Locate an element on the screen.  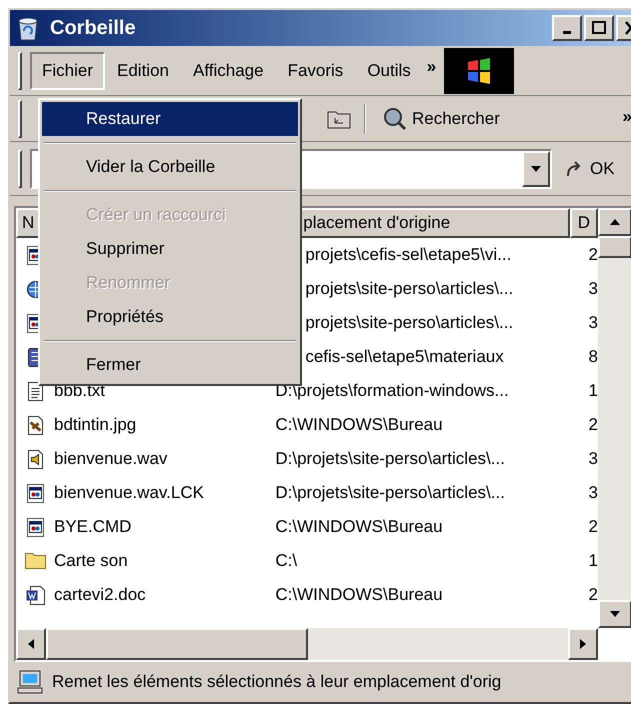
file-name: BYE.CMD is located at coordinates (93, 527).